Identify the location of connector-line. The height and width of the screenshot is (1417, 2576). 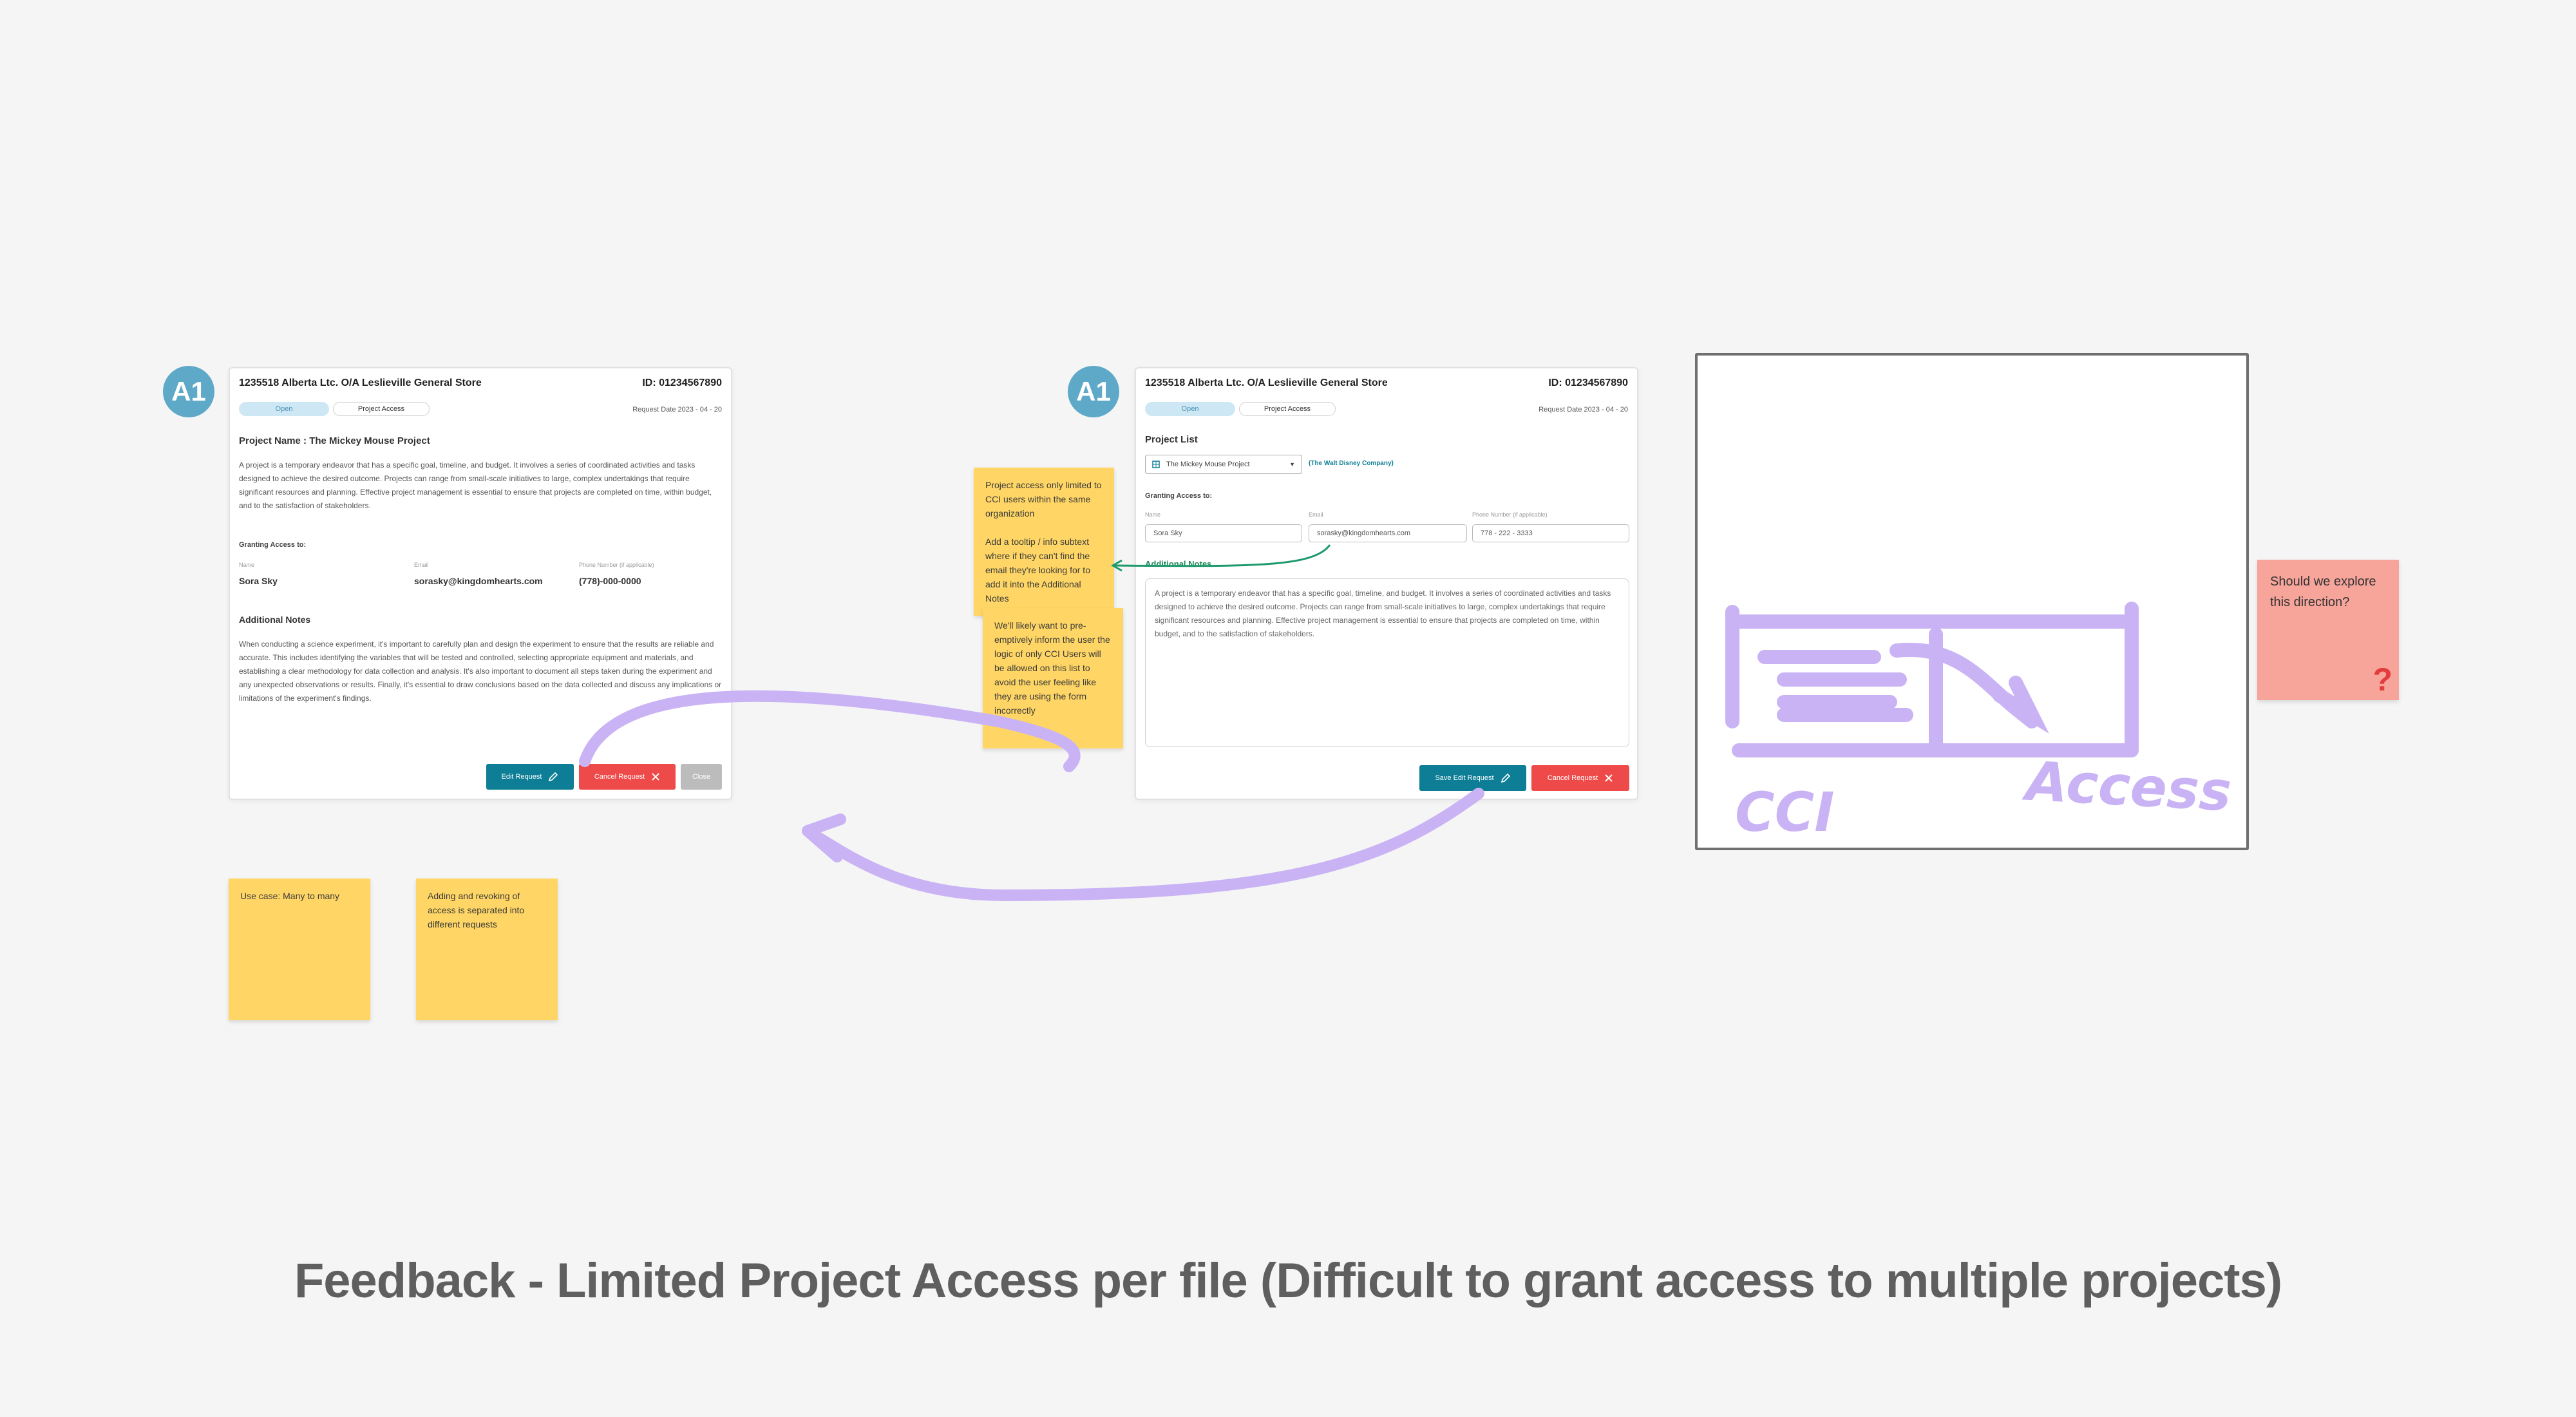
(1222, 555).